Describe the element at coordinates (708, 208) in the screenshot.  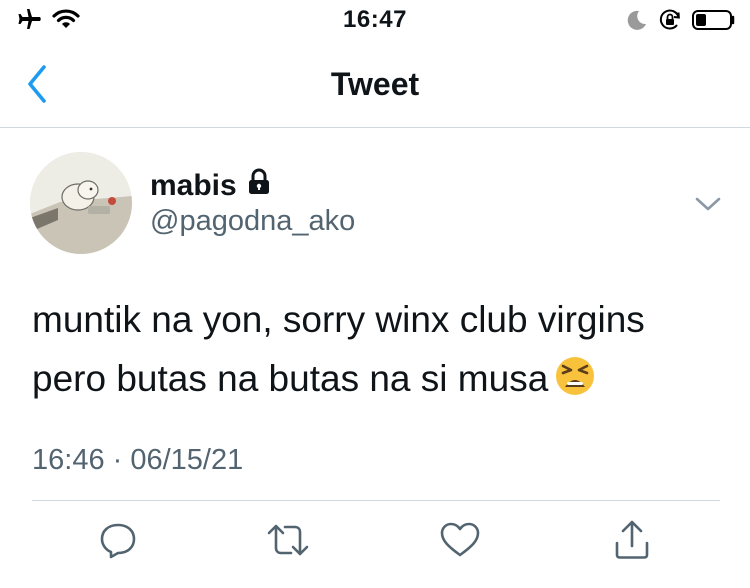
I see `chevron-down-icon` at that location.